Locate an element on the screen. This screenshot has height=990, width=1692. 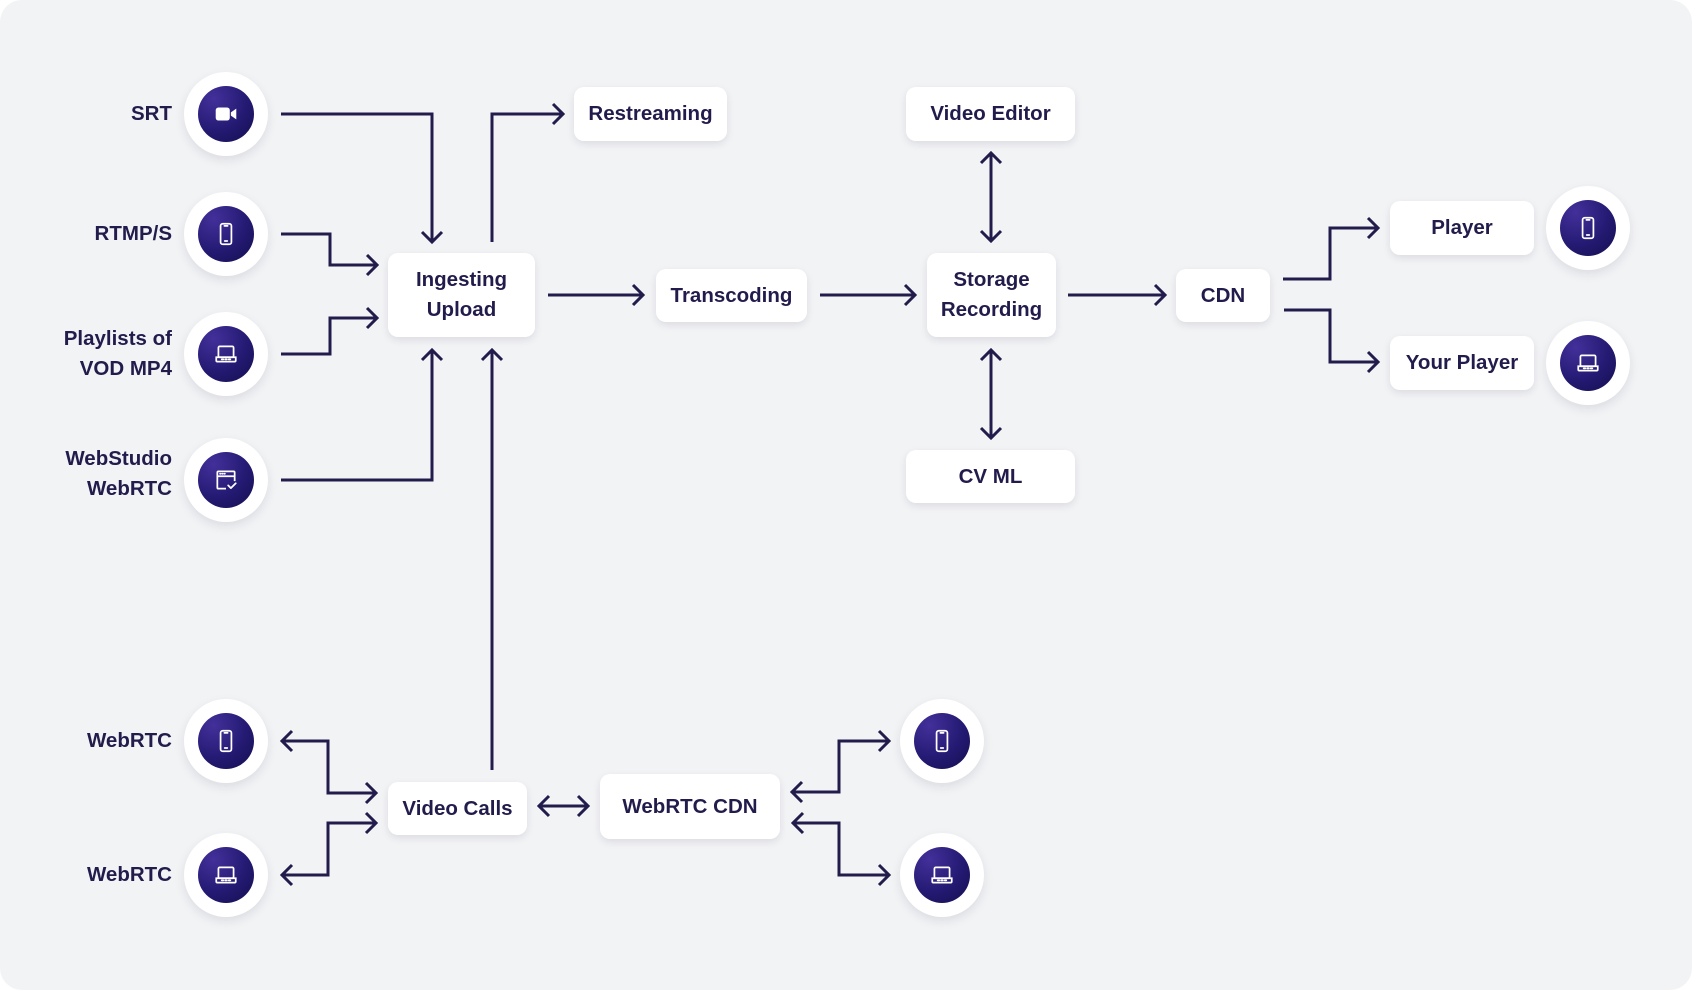
box-your-player: Your Player is located at coordinates (1462, 363).